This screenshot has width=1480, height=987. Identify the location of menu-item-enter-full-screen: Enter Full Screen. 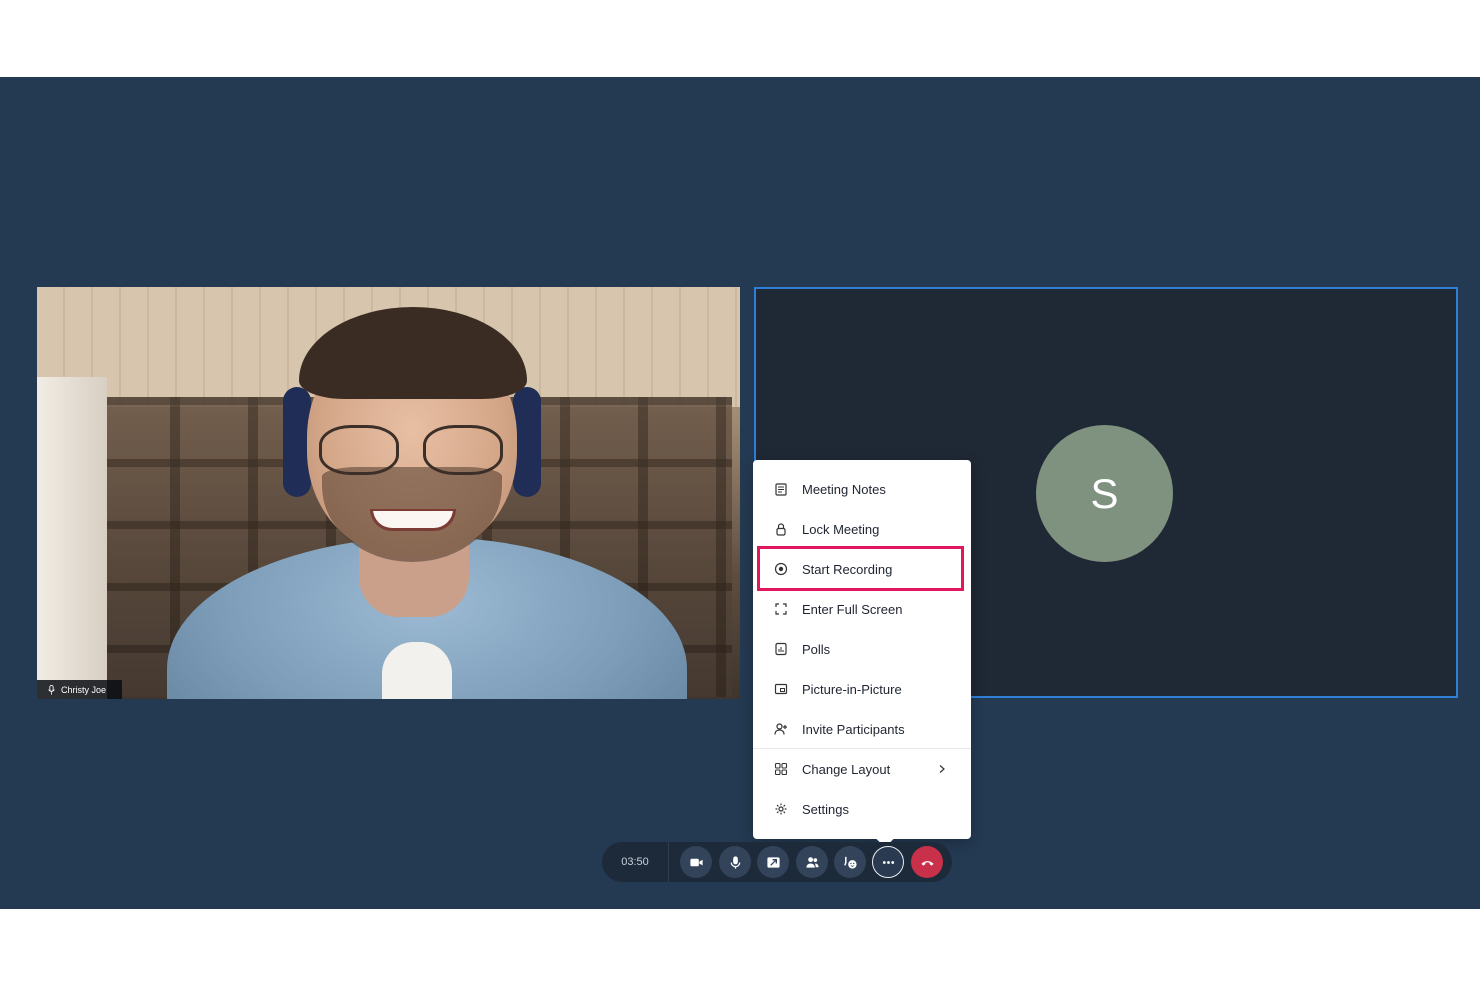
(862, 609).